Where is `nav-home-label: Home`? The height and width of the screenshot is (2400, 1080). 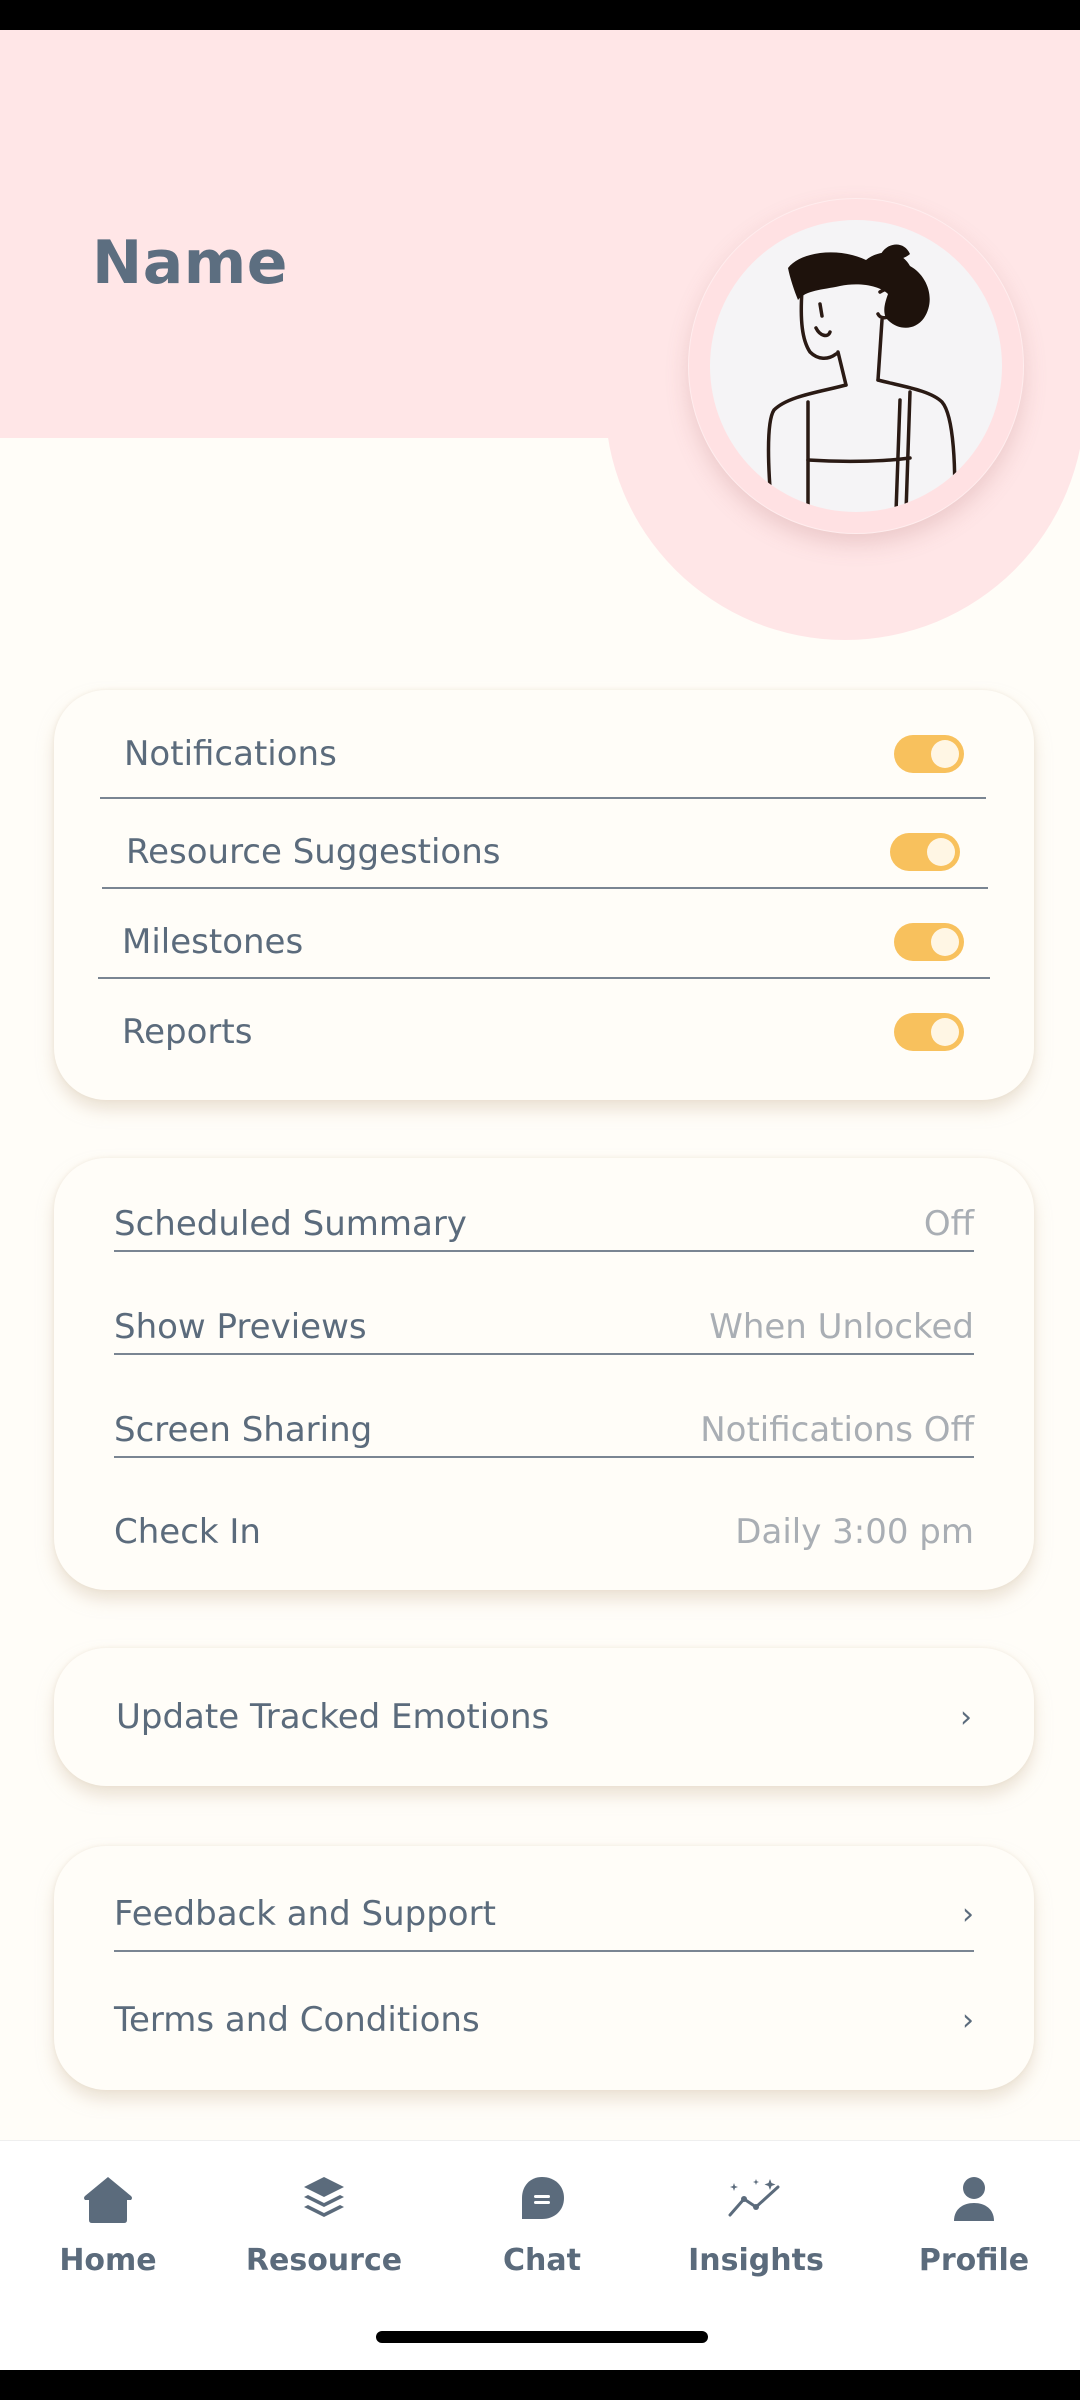 nav-home-label: Home is located at coordinates (108, 2260).